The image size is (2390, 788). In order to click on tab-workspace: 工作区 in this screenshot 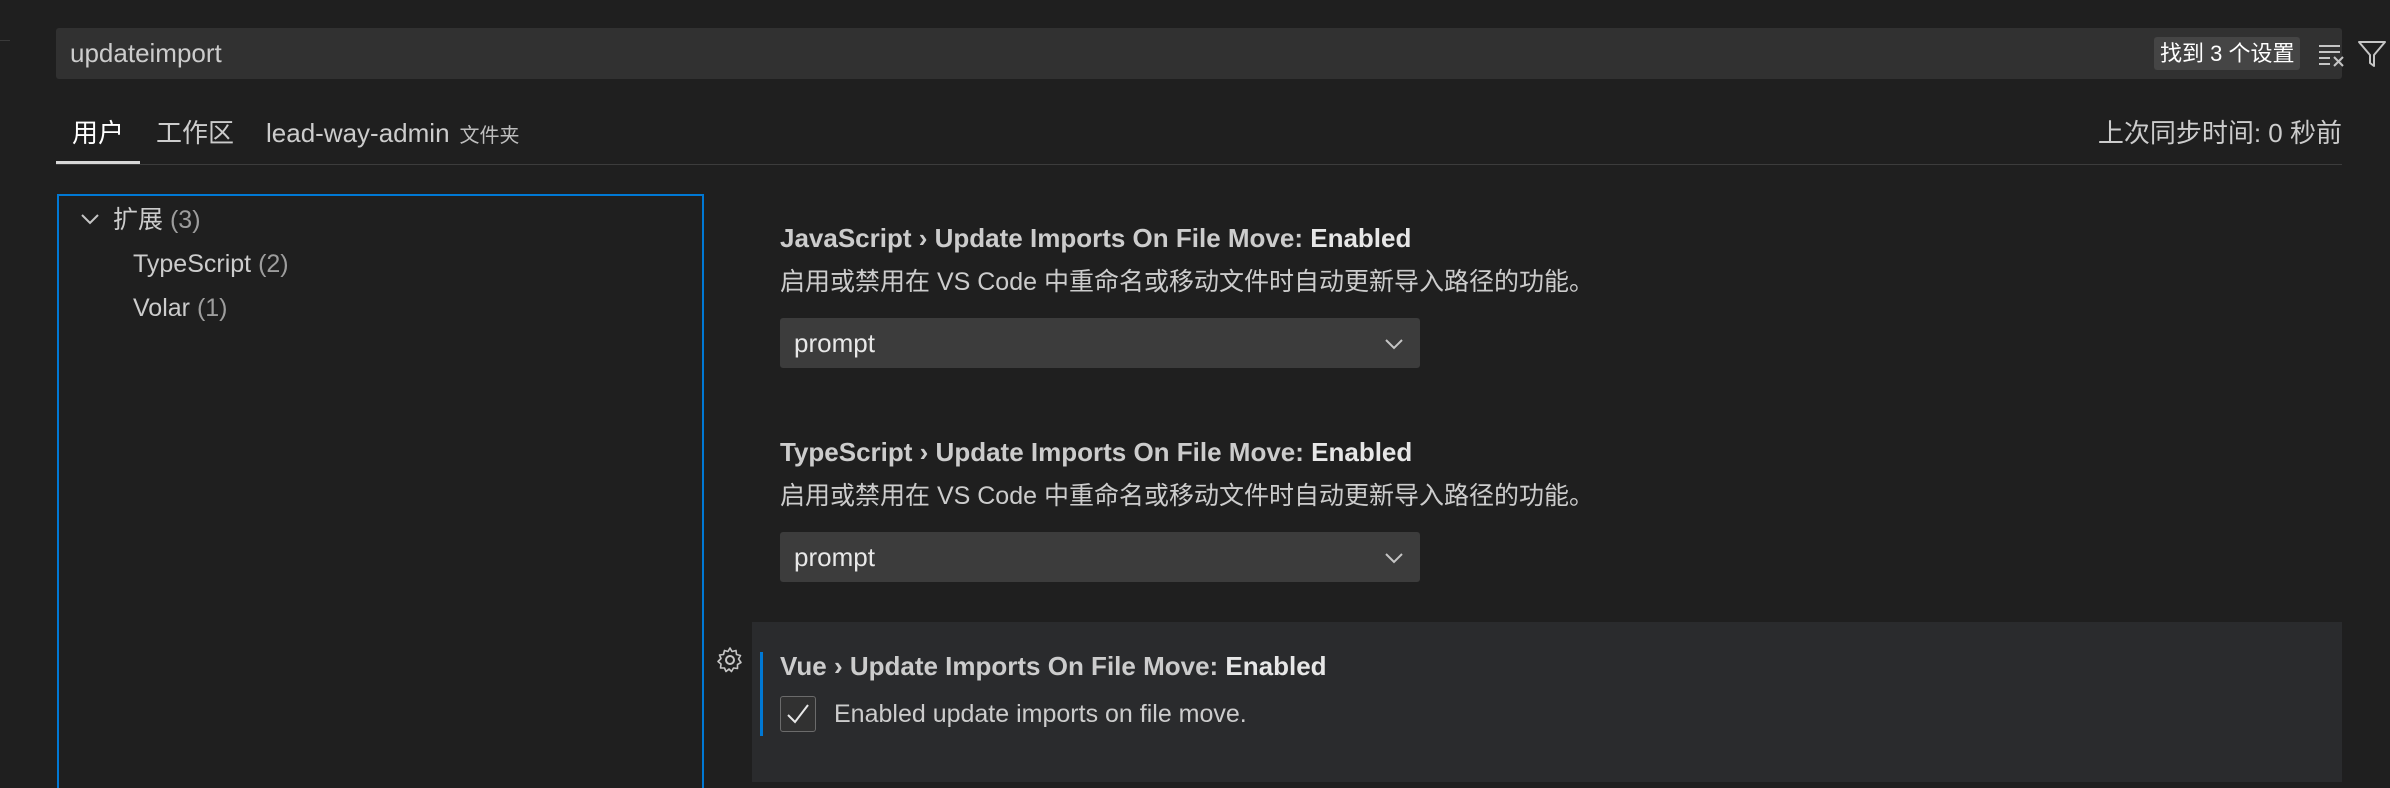, I will do `click(195, 136)`.